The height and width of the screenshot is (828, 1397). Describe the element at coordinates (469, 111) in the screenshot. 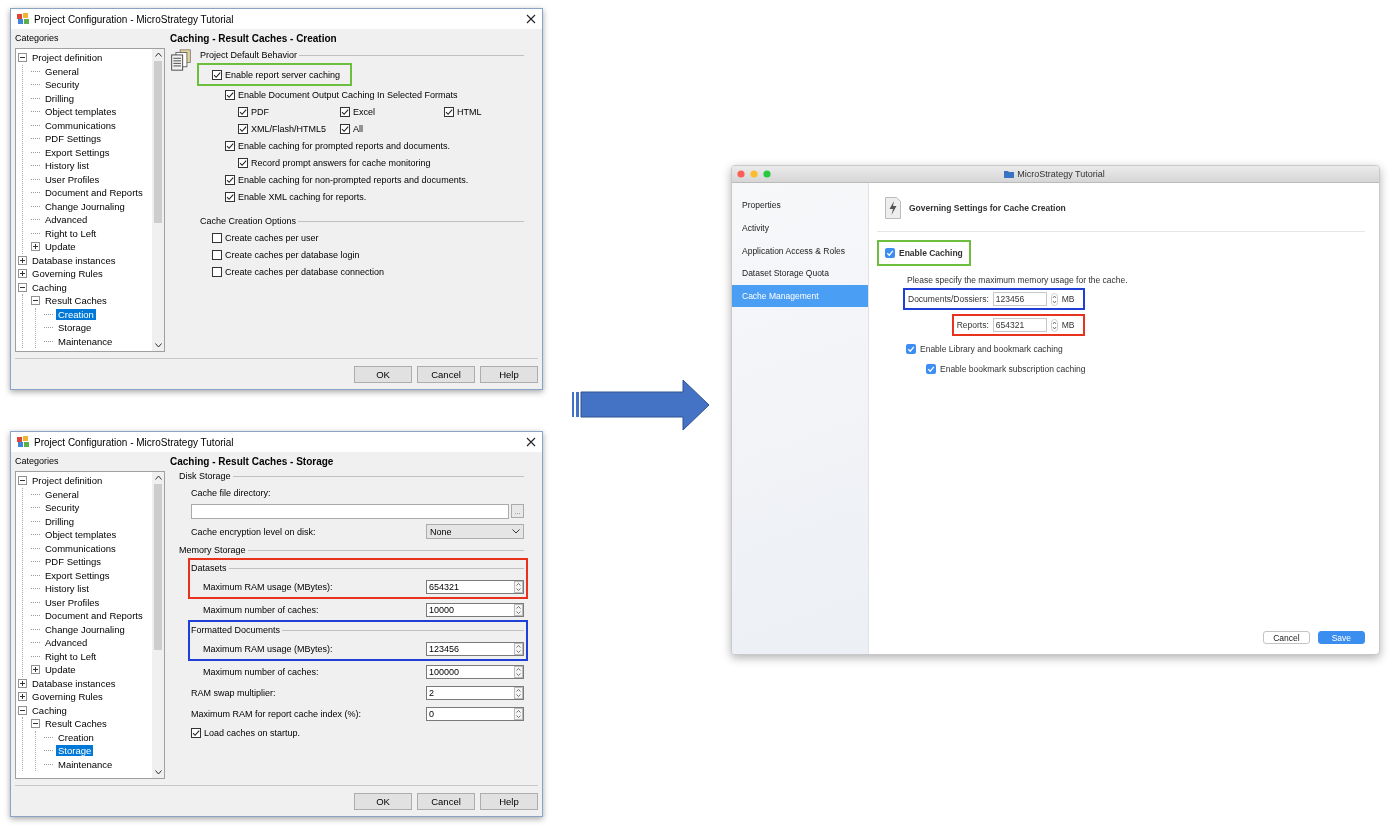

I see `checkbox-label: HTML` at that location.